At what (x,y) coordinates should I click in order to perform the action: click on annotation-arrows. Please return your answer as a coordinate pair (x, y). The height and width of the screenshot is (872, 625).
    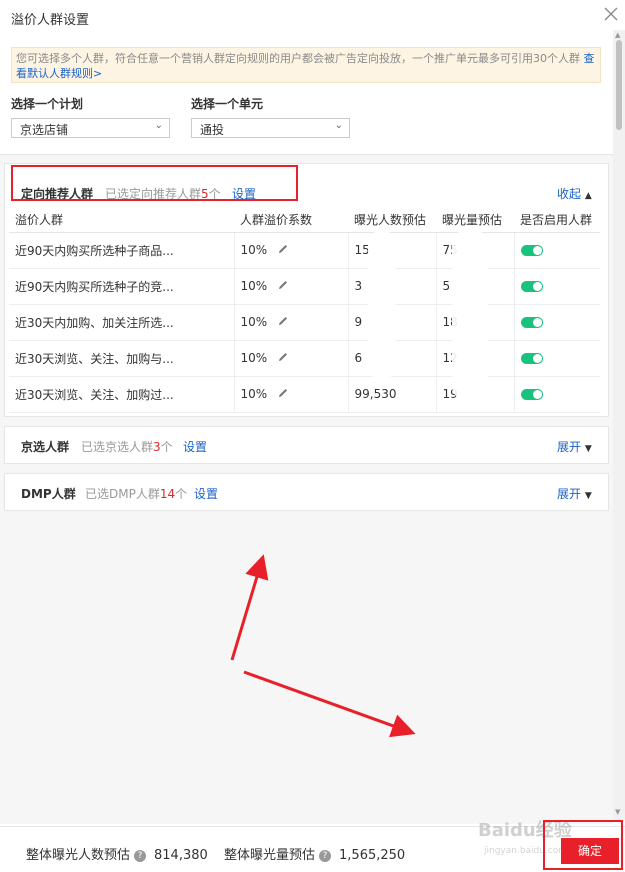
    Looking at the image, I should click on (323, 646).